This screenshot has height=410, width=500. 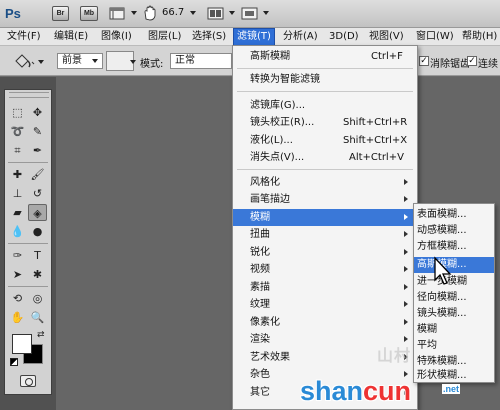 What do you see at coordinates (216, 13) in the screenshot?
I see `arrange-documents-icon` at bounding box center [216, 13].